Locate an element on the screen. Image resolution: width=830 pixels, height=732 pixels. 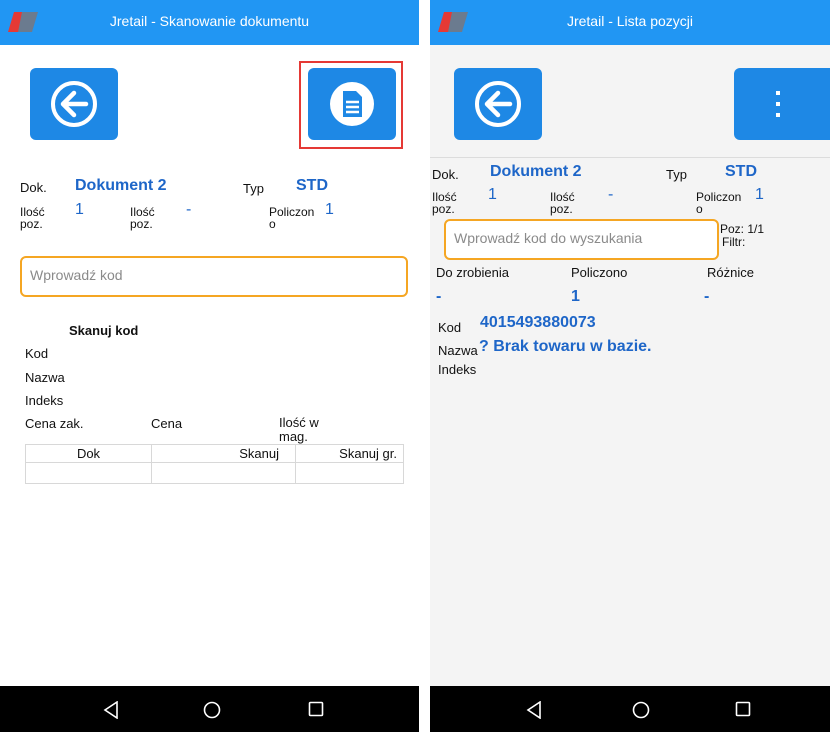
nazwa-value: ? Brak towaru w bazie. is located at coordinates (565, 346).